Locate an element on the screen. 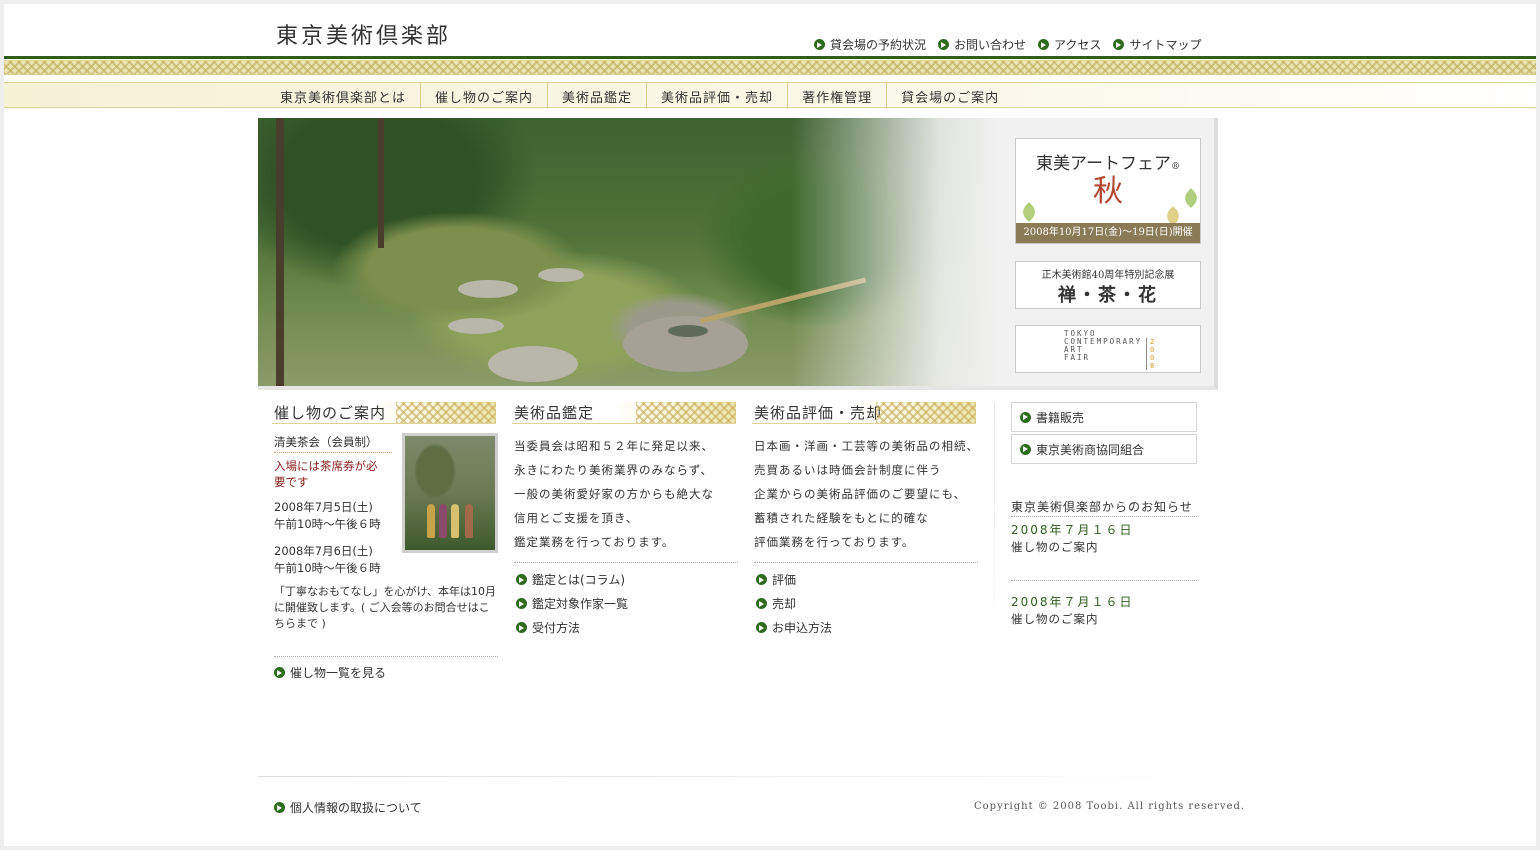 This screenshot has width=1540, height=850. events-more-link: 催し物一覧を見る is located at coordinates (330, 672).